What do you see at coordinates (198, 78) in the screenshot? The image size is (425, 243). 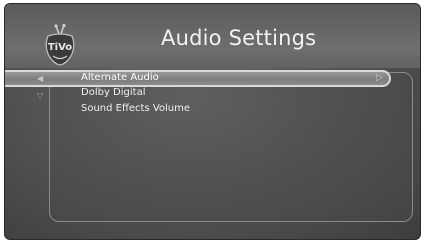 I see `selection-highlight` at bounding box center [198, 78].